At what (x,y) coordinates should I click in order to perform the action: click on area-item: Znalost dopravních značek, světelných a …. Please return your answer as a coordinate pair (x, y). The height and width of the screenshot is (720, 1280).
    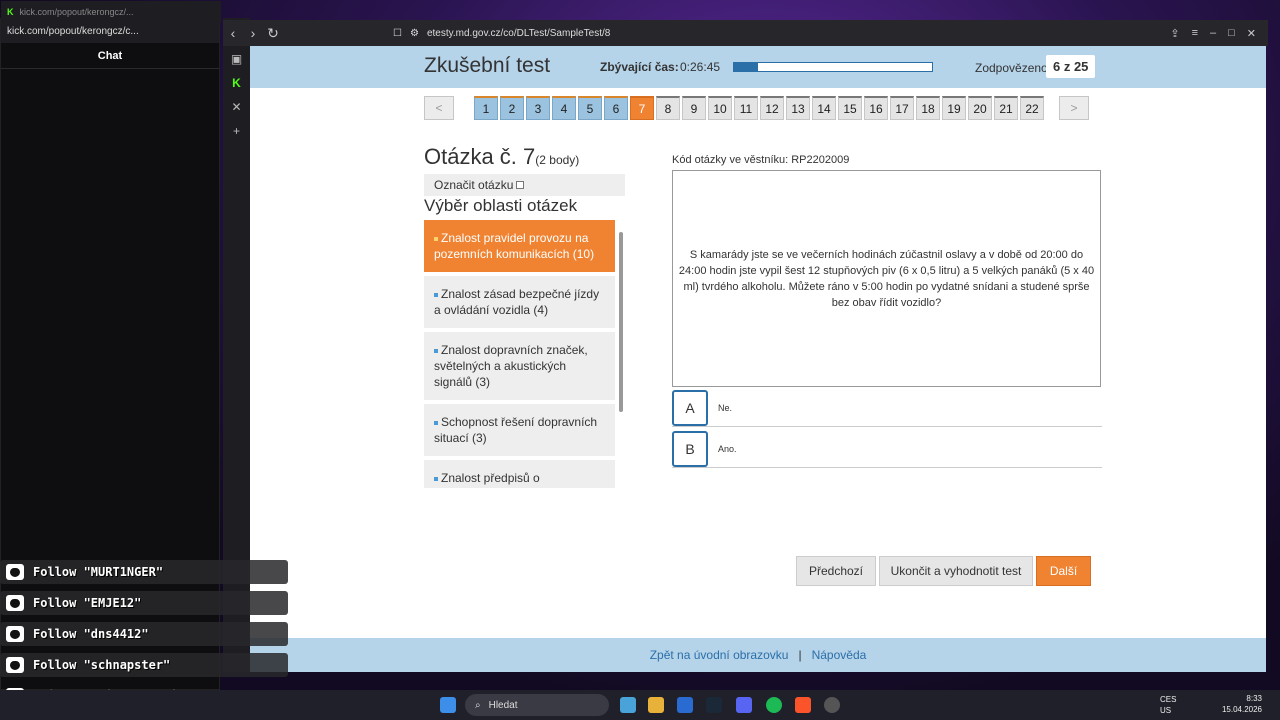
    Looking at the image, I should click on (519, 368).